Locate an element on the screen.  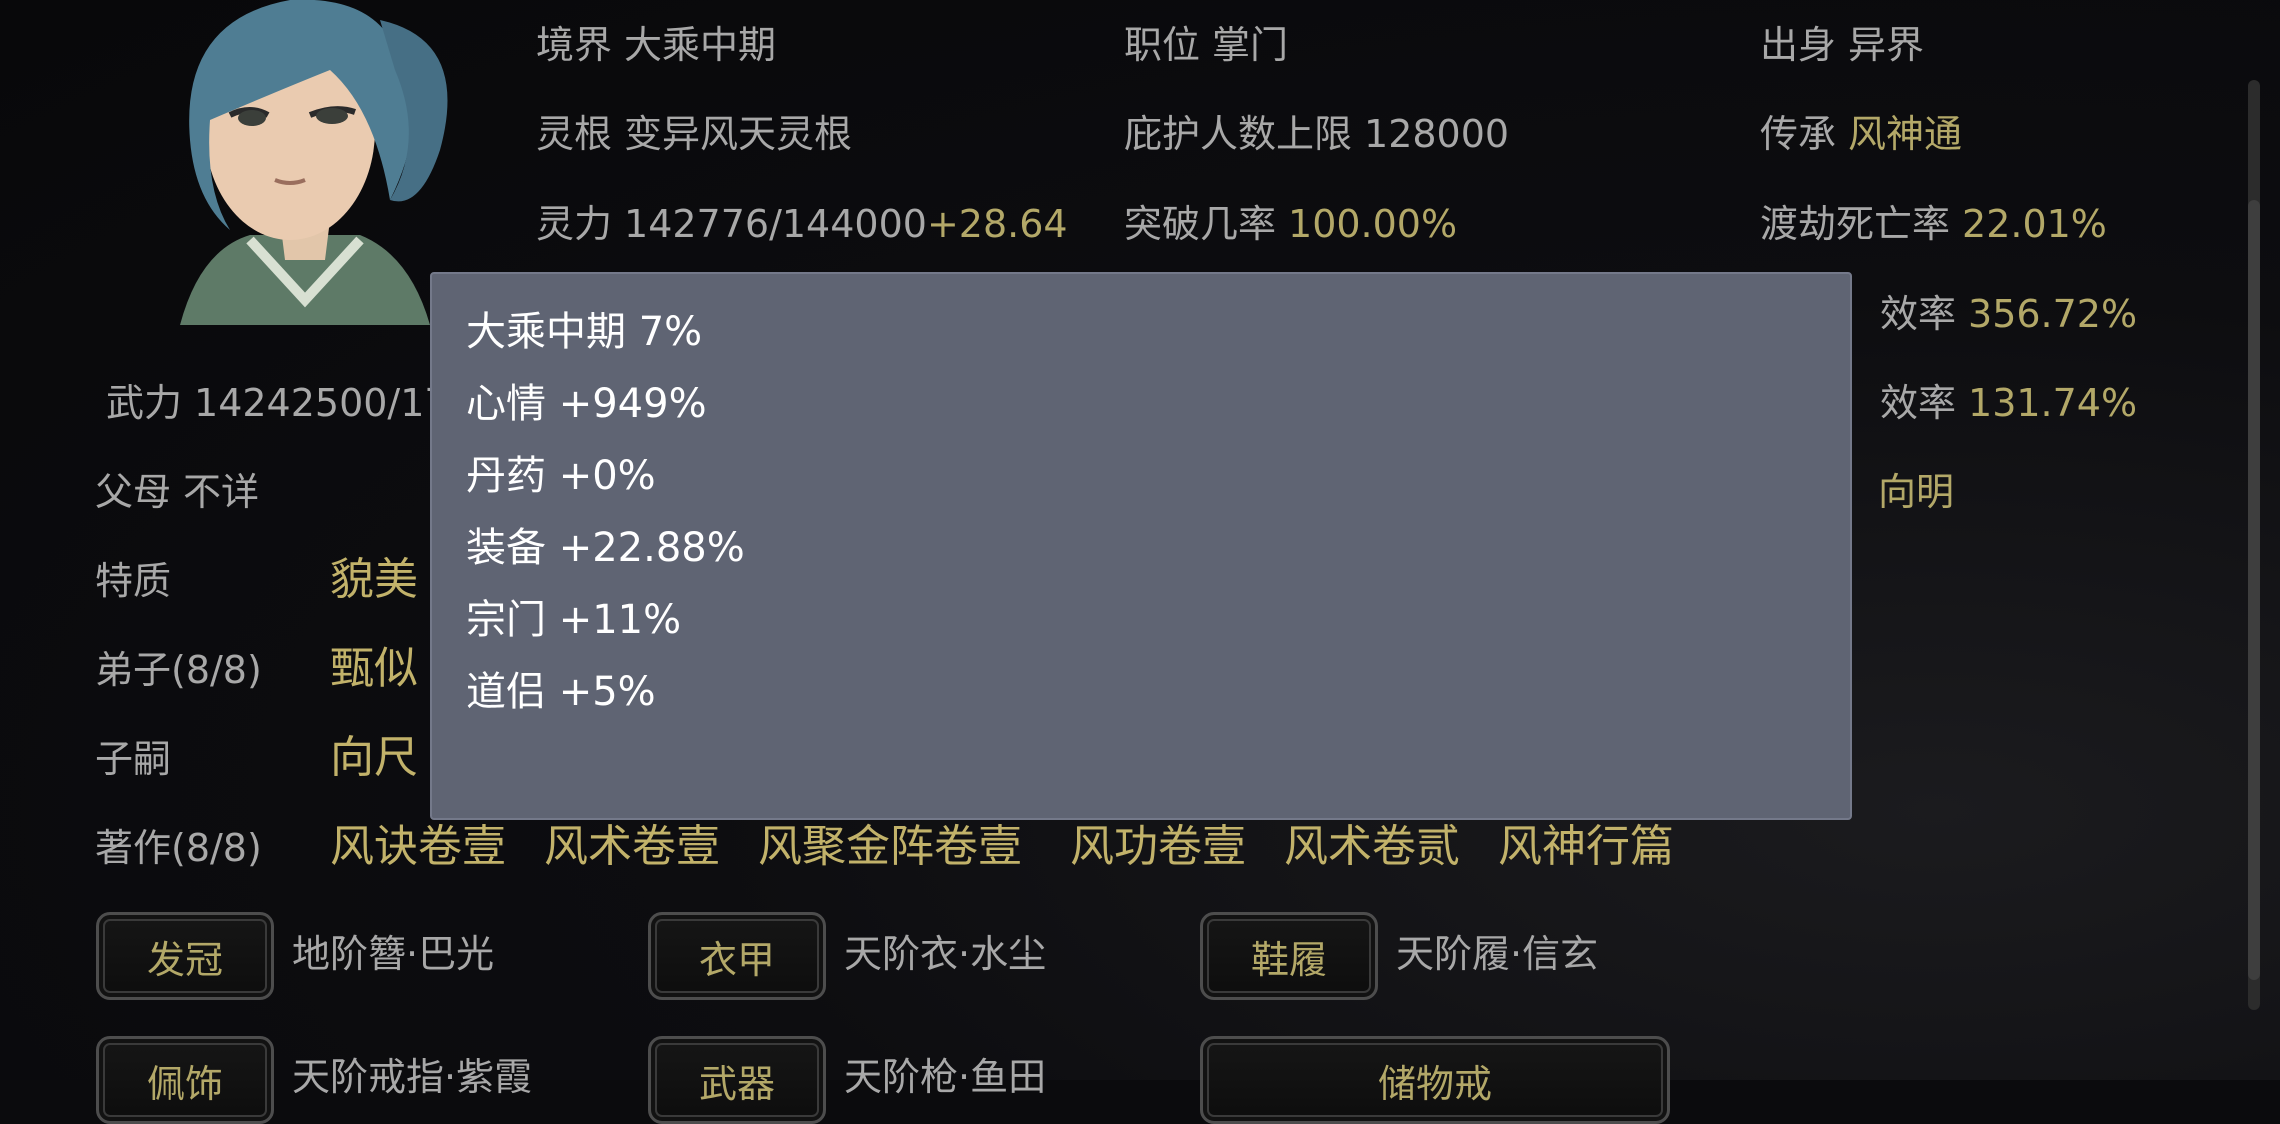
armor-slot-button: 衣甲 is located at coordinates (737, 956).